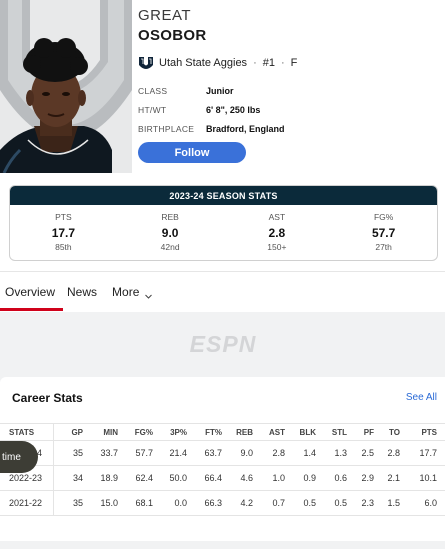 This screenshot has height=549, width=445. What do you see at coordinates (429, 432) in the screenshot?
I see `column-header: PTS` at bounding box center [429, 432].